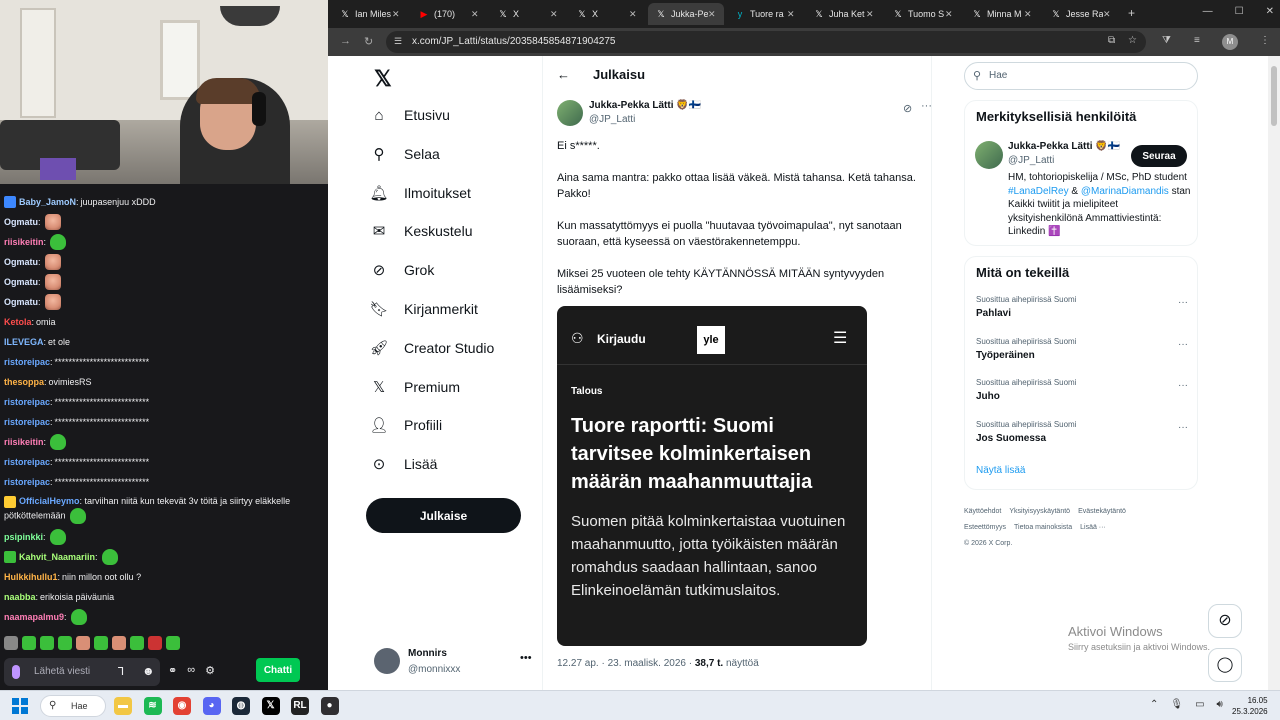 The image size is (1280, 720). What do you see at coordinates (1159, 156) in the screenshot?
I see `follow-button: Seuraa` at bounding box center [1159, 156].